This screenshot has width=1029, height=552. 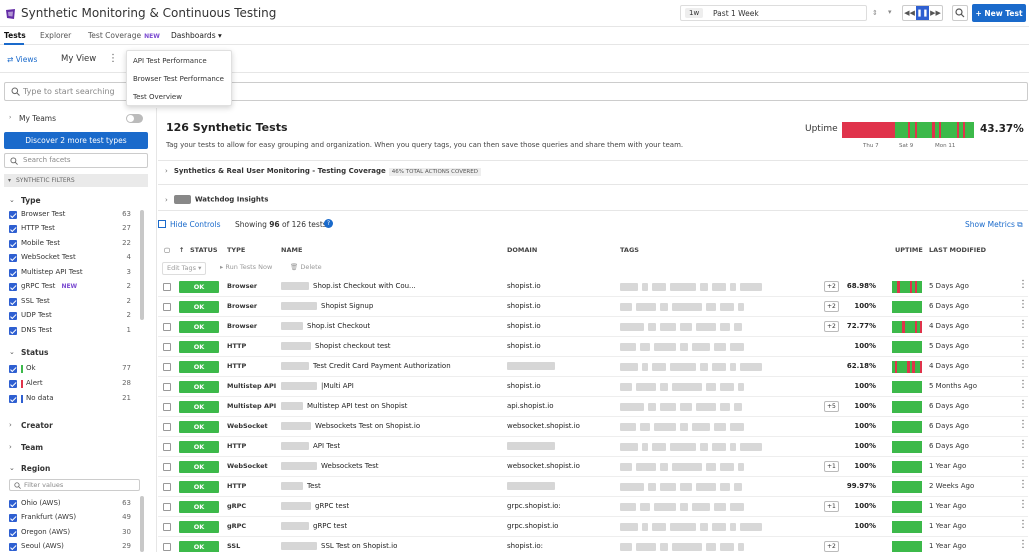 What do you see at coordinates (390, 406) in the screenshot?
I see `test-name-cell: Multistep API test on Shopist` at bounding box center [390, 406].